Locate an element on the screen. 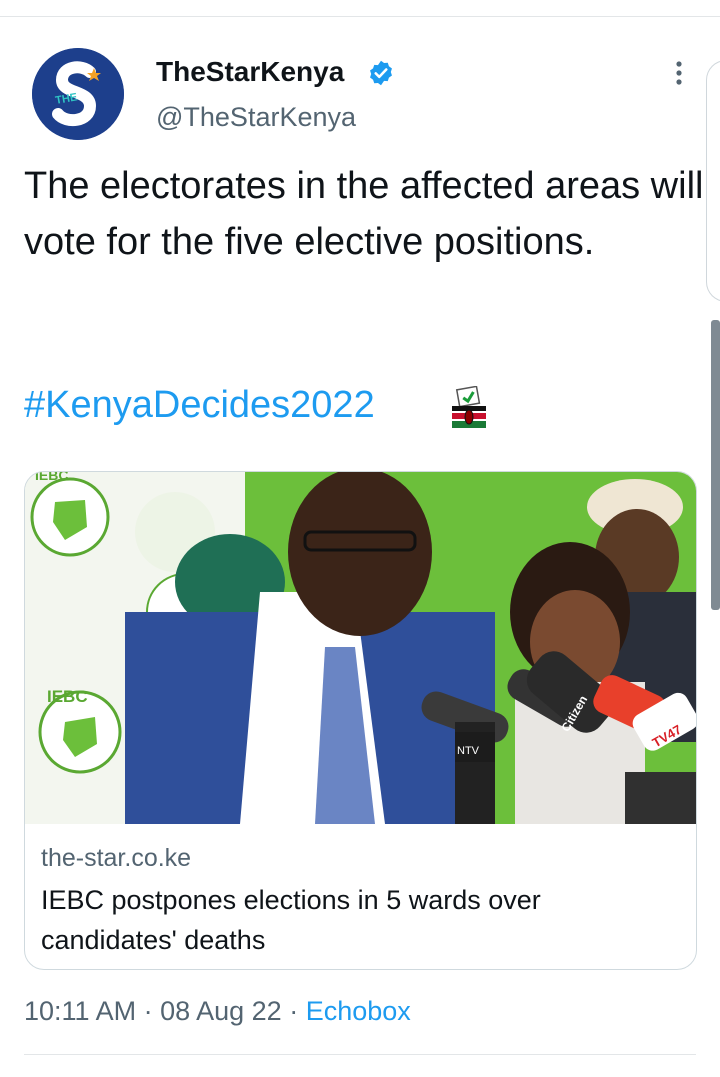 This screenshot has height=1077, width=720. top-divider is located at coordinates (360, 16).